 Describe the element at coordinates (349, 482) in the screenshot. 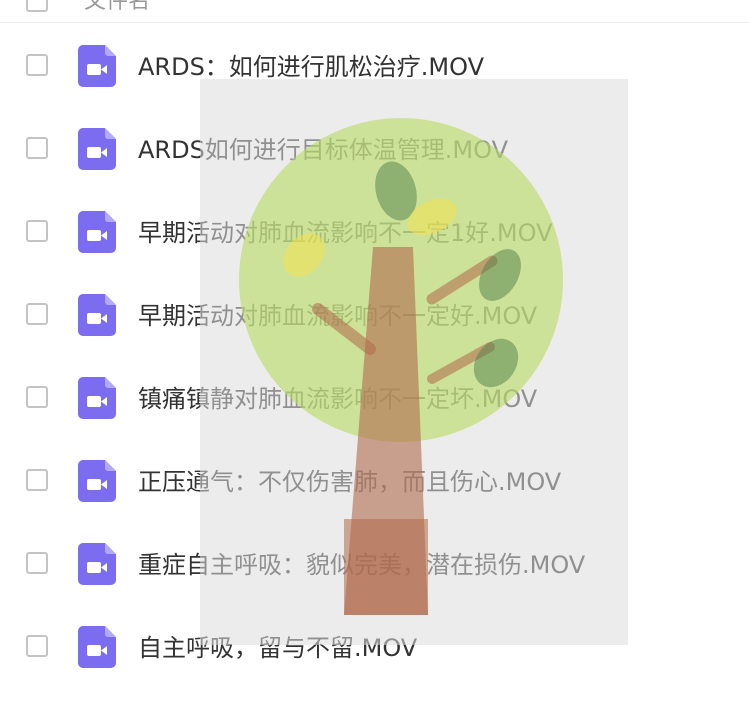

I see `file-name: 正压通气：不仅伤害肺，而且伤心.MOV` at that location.